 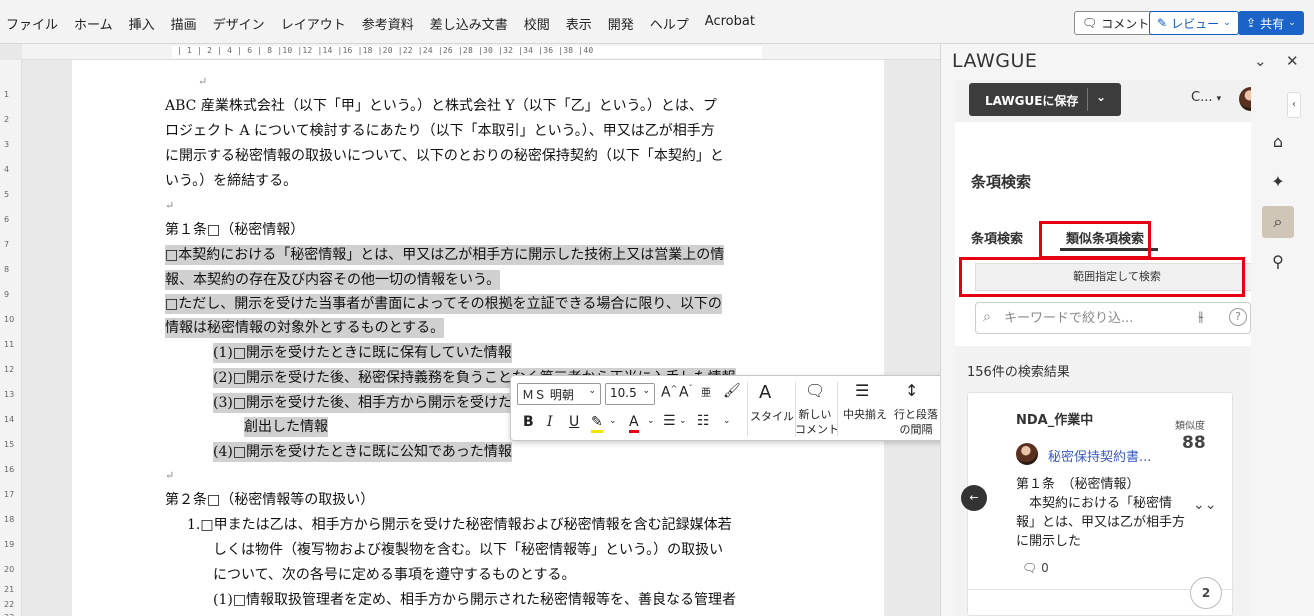 I want to click on shrink-font-icon: Aˇ, so click(x=686, y=392).